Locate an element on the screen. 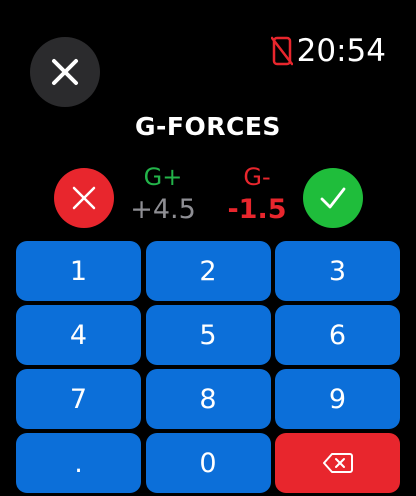 This screenshot has height=496, width=416. key-decimal: . is located at coordinates (78, 463).